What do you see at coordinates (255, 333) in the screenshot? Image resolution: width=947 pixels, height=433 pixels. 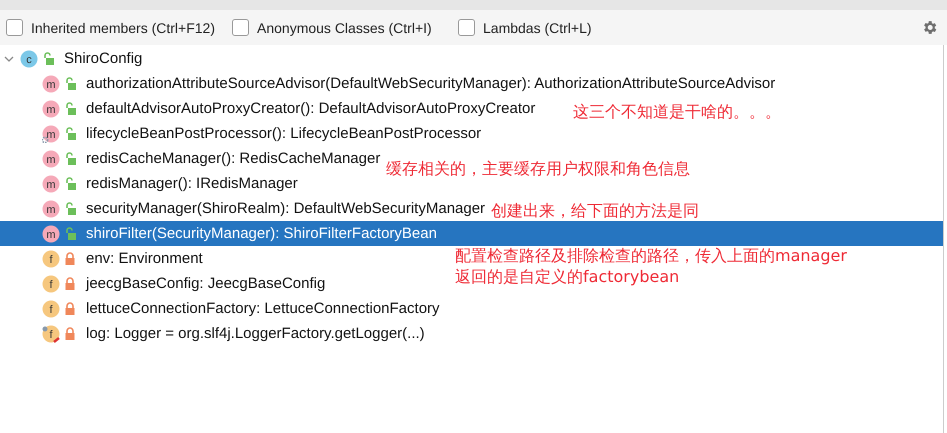 I see `member-label: log: Logger = org.slf4j.LoggerFactory.getLogger(...)` at bounding box center [255, 333].